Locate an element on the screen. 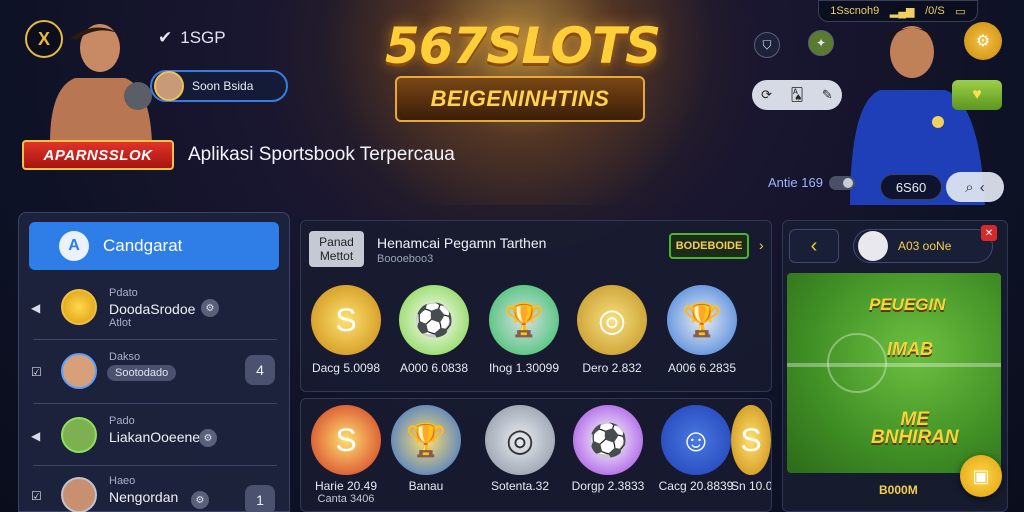 Image resolution: width=1024 pixels, height=512 pixels. right-panel-footer: B000M is located at coordinates (898, 490).